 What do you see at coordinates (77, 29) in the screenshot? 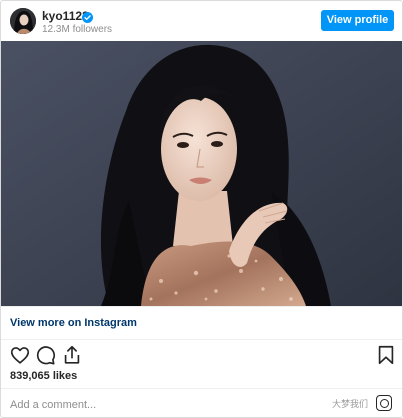
I see `follower-count: 12.3M followers` at bounding box center [77, 29].